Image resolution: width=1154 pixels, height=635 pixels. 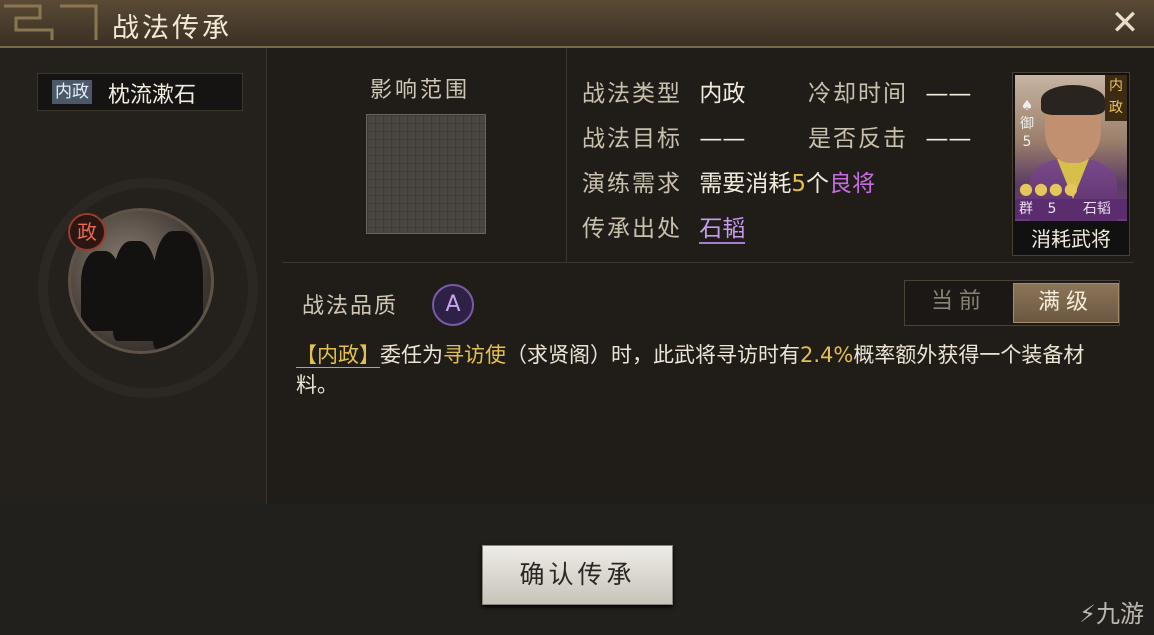 I want to click on card-side-char: 御, so click(x=1027, y=124).